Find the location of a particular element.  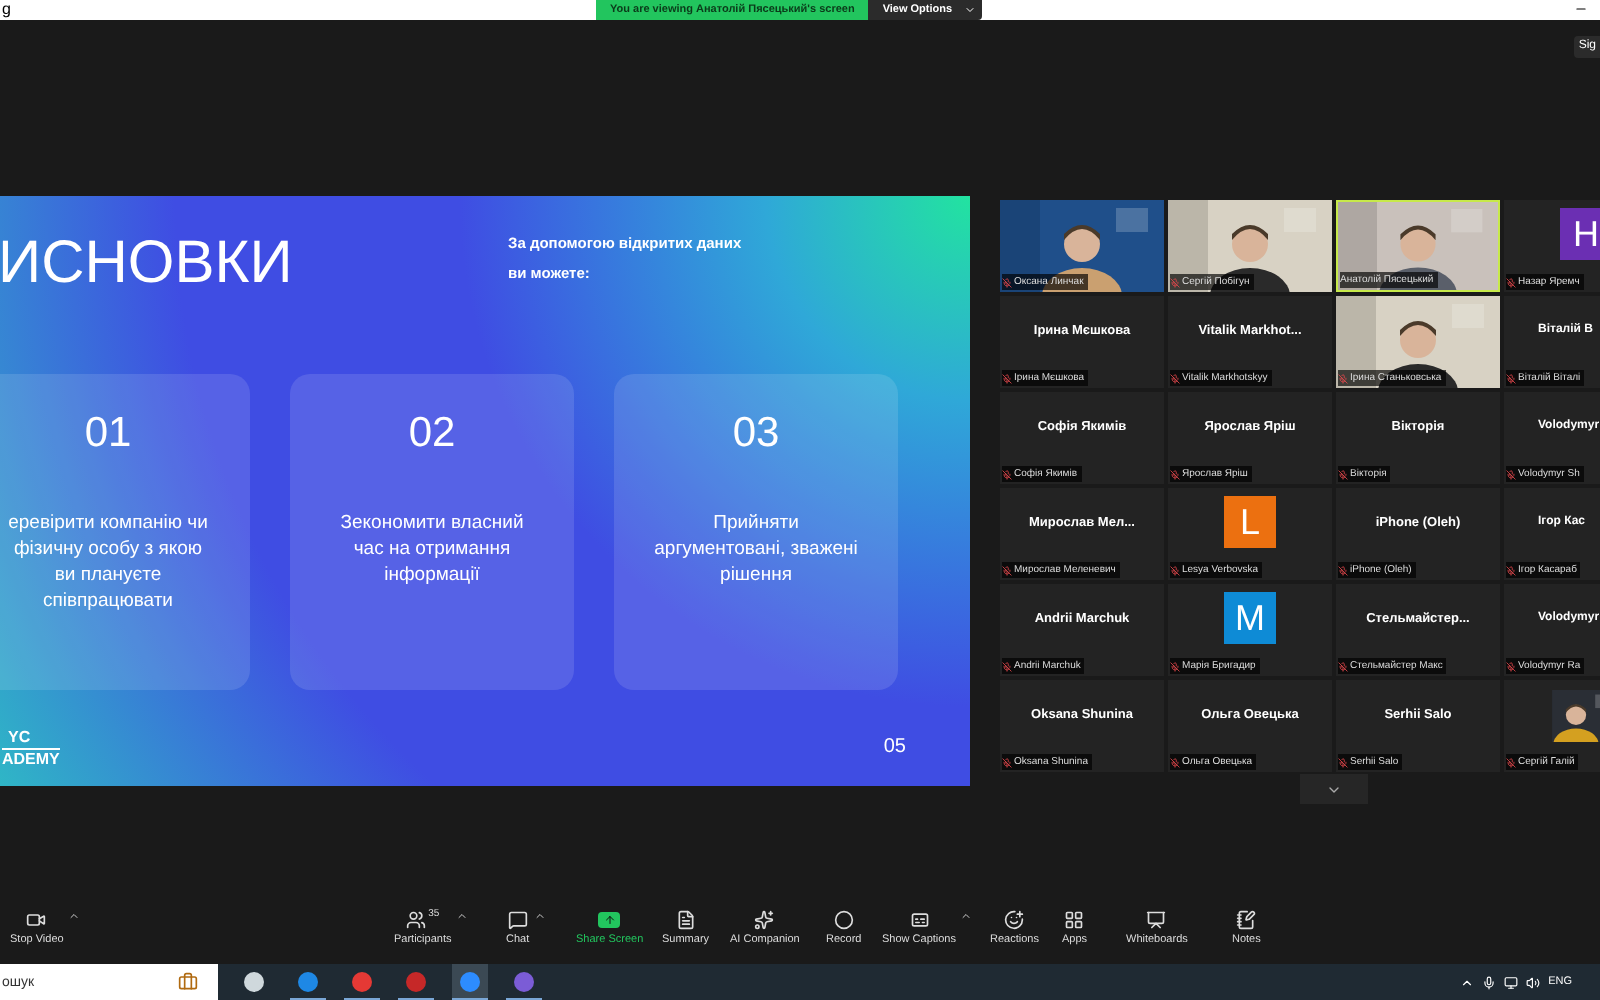

card-text: Зекономити власний час на отримання інформації is located at coordinates (432, 549).